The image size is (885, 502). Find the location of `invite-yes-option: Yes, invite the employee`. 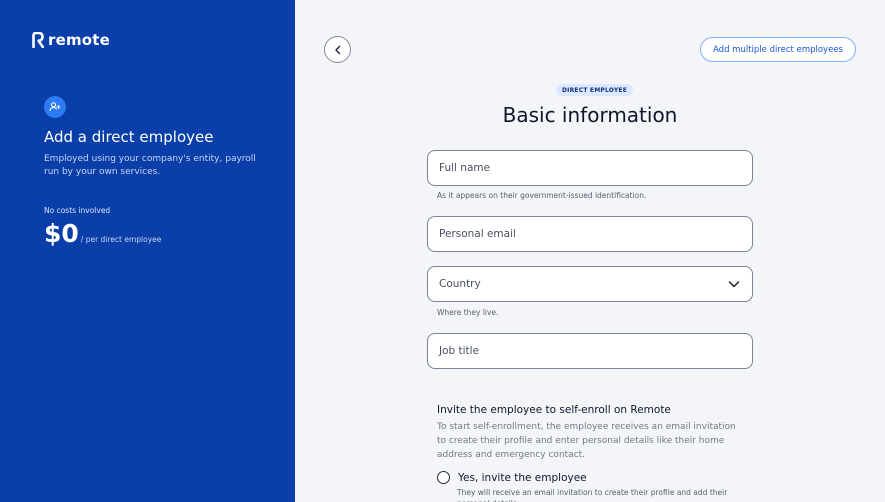

invite-yes-option: Yes, invite the employee is located at coordinates (512, 477).